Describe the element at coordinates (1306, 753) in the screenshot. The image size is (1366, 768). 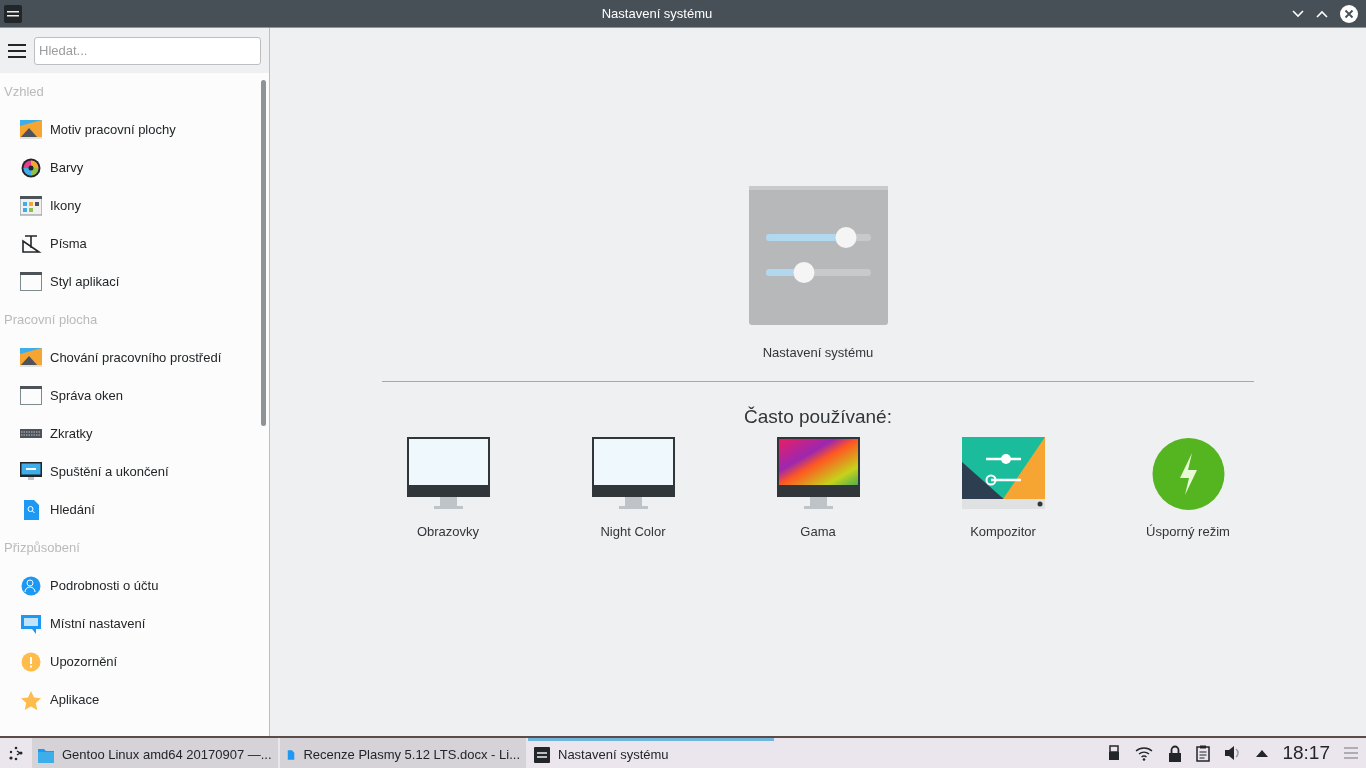
I see `clock: 18:17` at that location.